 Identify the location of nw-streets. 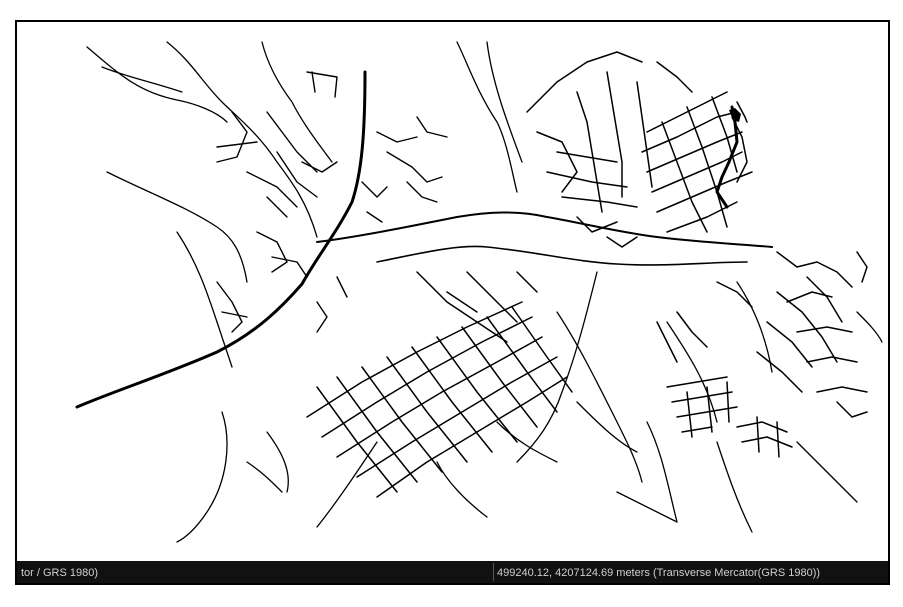
(332, 202).